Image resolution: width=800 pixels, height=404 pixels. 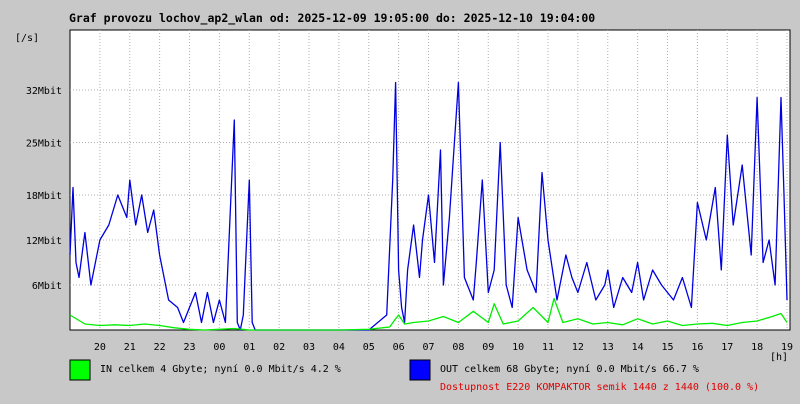 I want to click on x-tick-label-7: 03, so click(x=309, y=347).